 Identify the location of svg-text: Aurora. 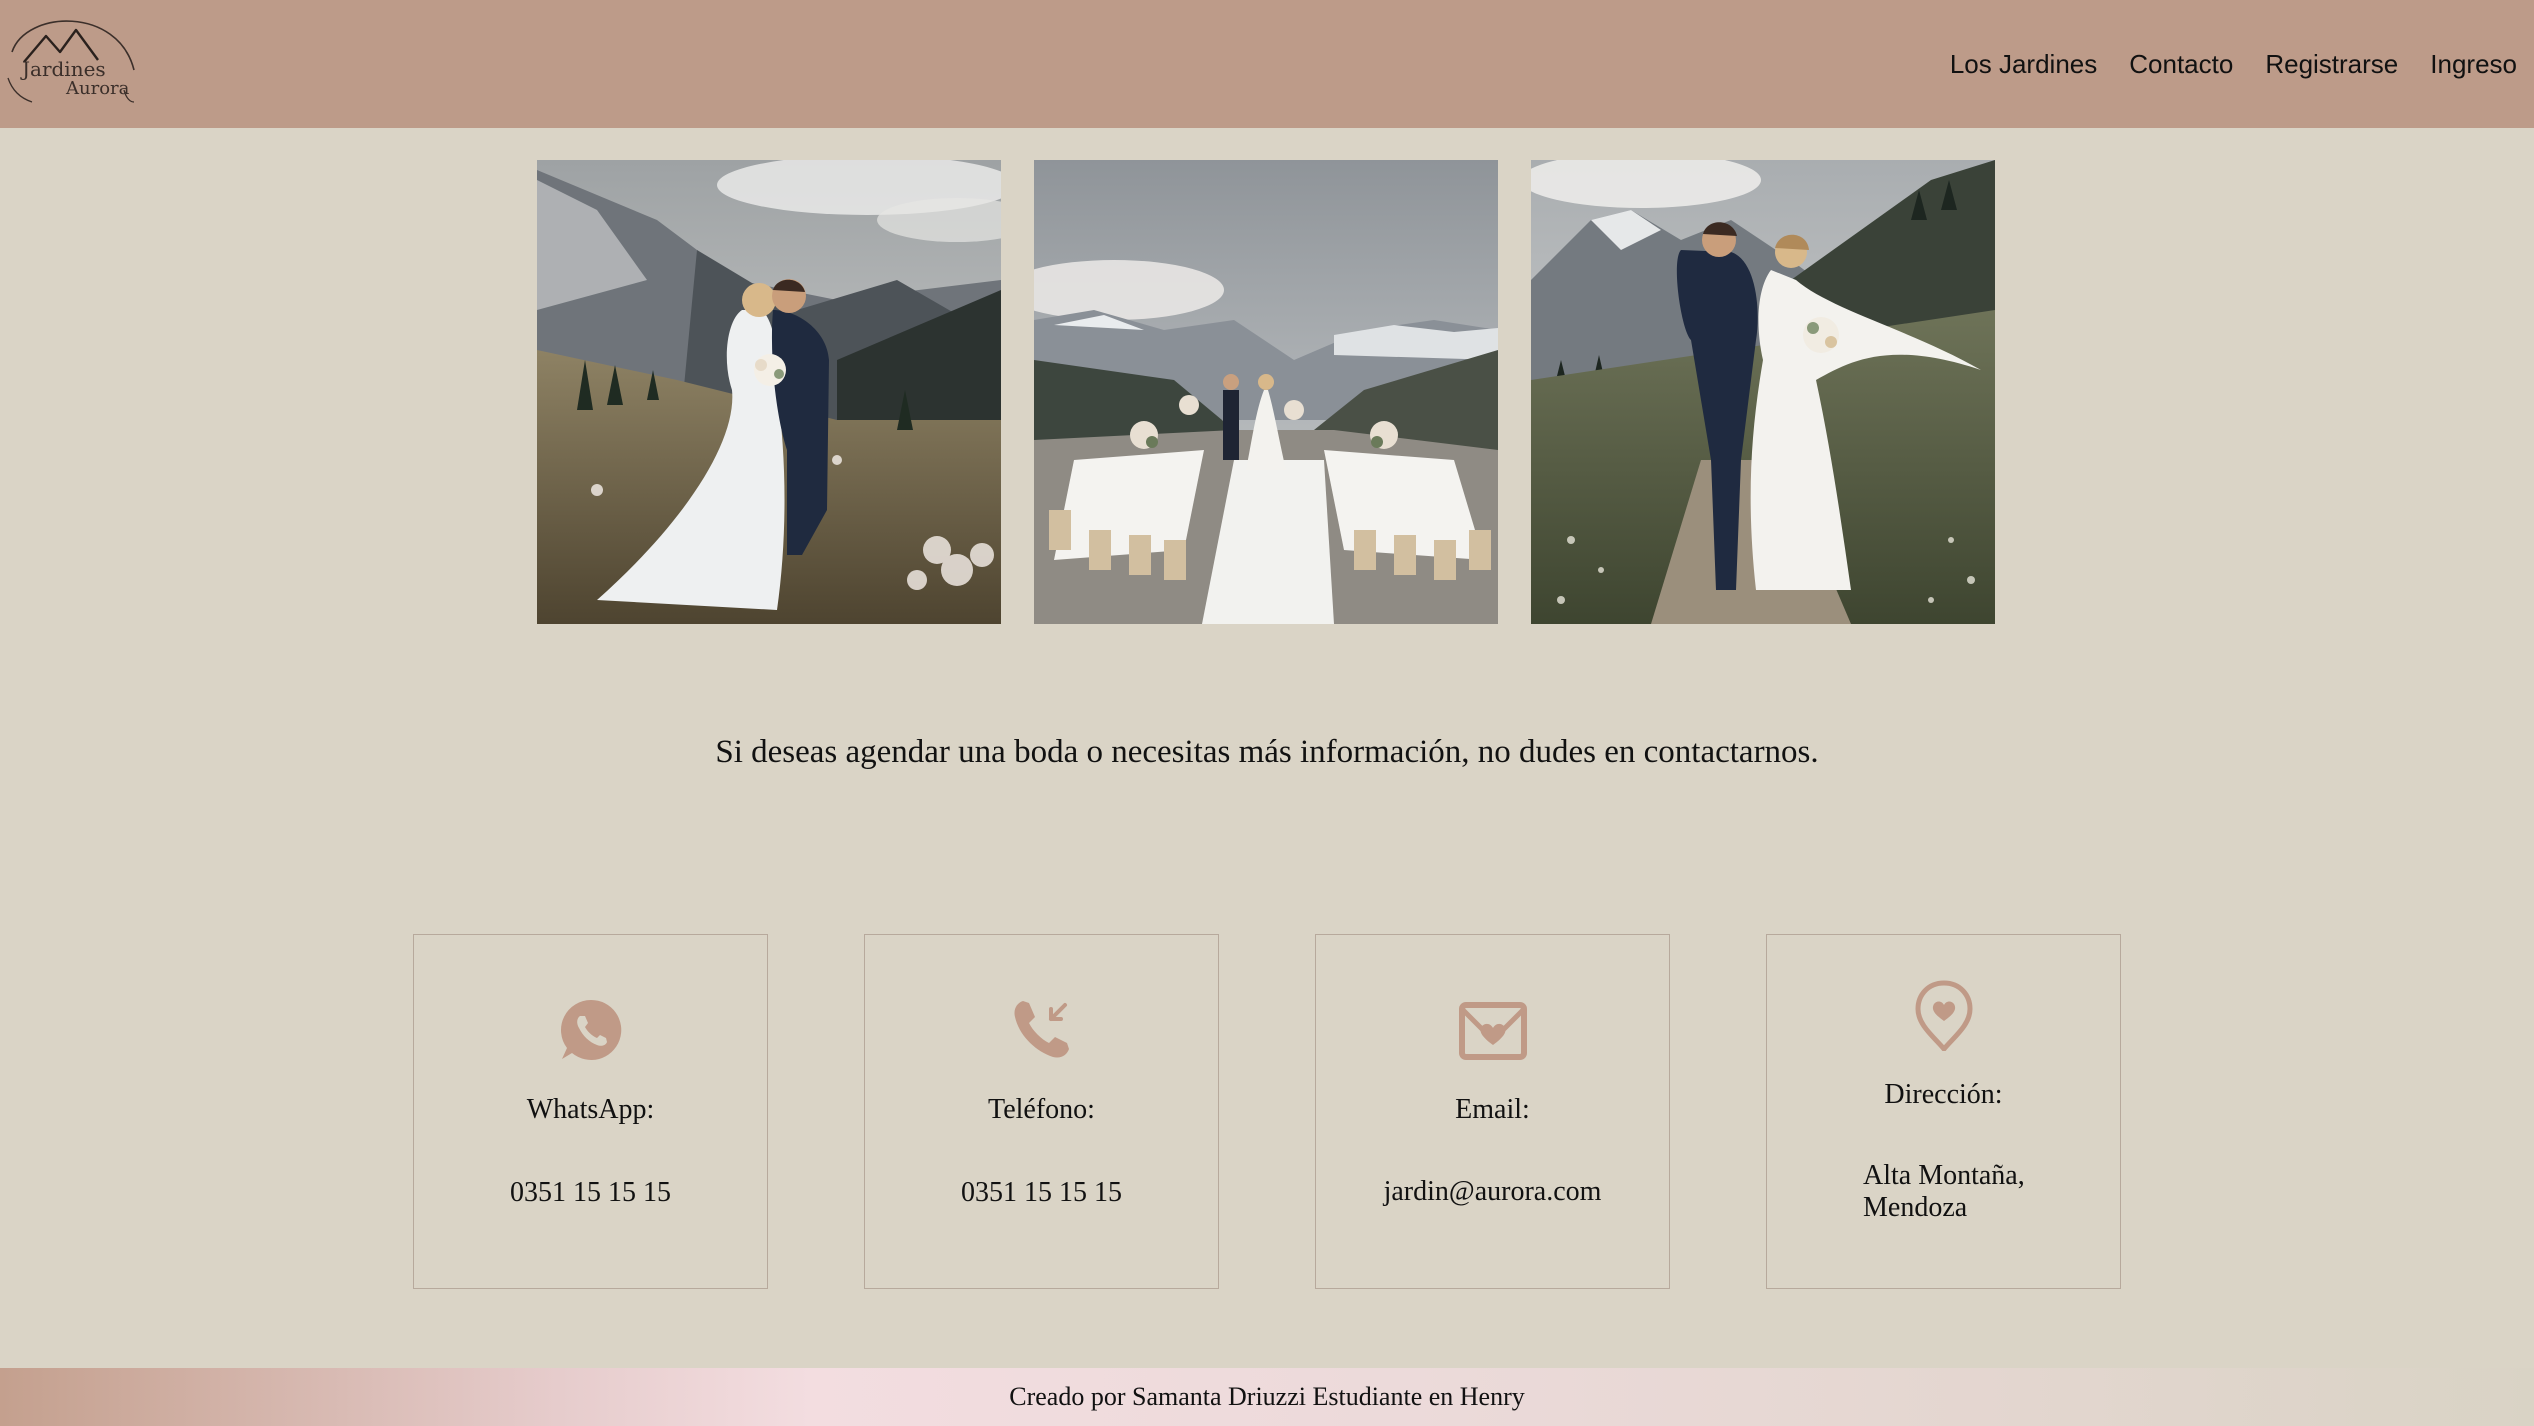
(97, 88).